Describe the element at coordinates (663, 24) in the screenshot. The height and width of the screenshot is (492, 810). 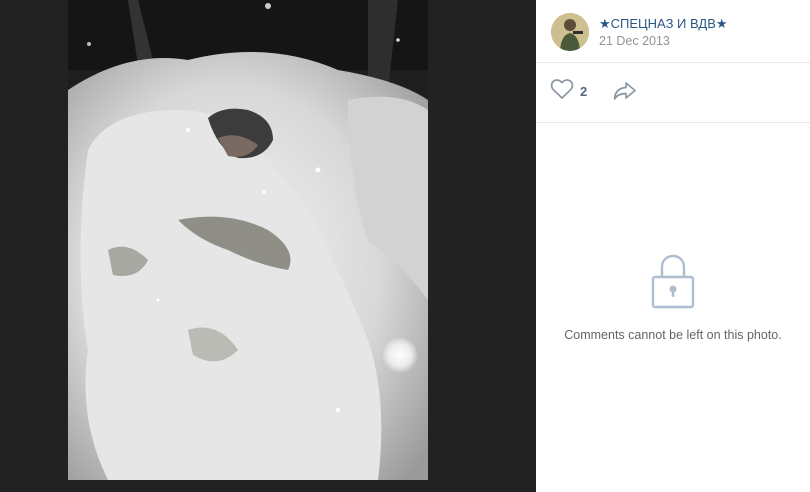
I see `author-name-link: ★СПЕЦНАЗ И ВДВ★` at that location.